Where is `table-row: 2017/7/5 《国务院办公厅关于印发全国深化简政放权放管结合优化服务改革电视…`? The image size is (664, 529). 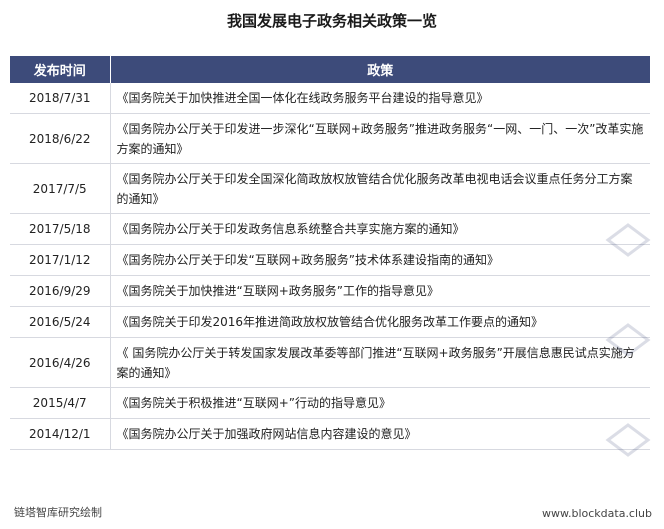 table-row: 2017/7/5 《国务院办公厅关于印发全国深化简政放权放管结合优化服务改革电视… is located at coordinates (330, 188).